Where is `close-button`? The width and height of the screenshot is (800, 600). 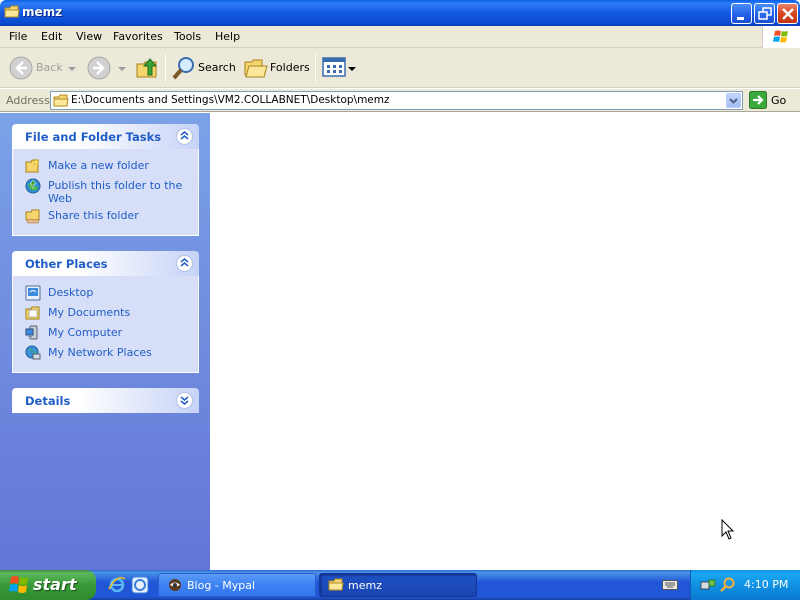
close-button is located at coordinates (787, 13).